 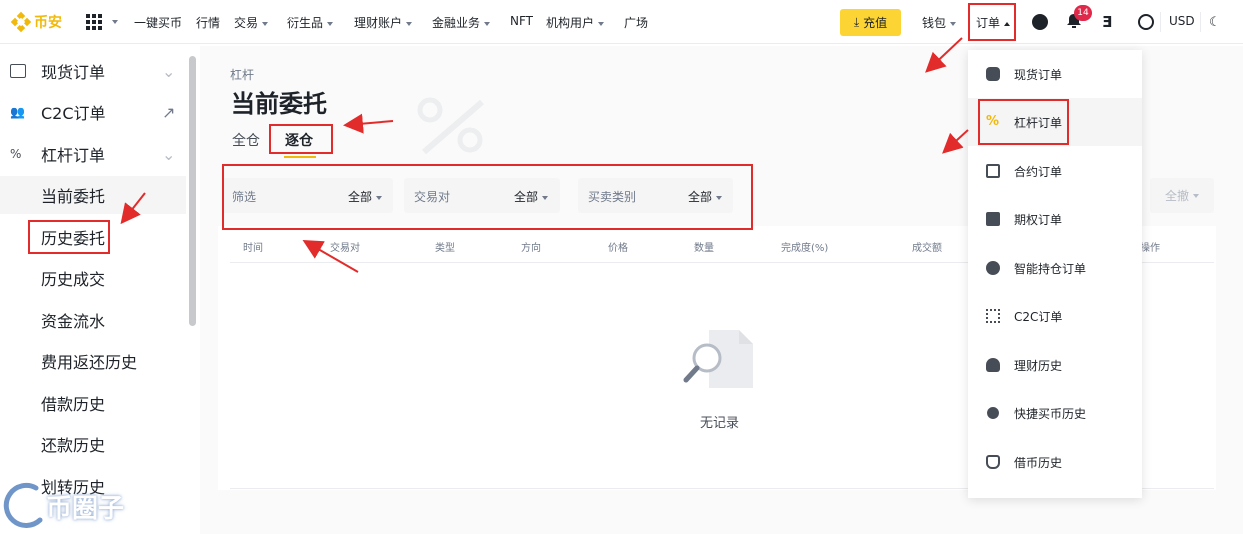 I want to click on brand-name: 币安, so click(x=48, y=23).